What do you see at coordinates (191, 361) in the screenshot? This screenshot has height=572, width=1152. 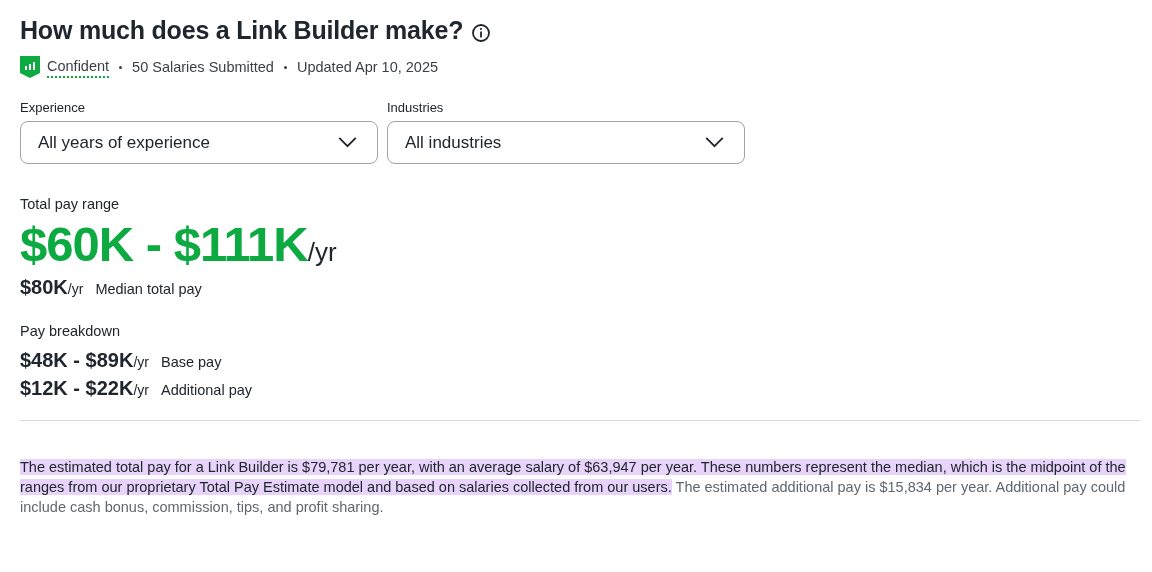 I see `pay-label: Base pay` at bounding box center [191, 361].